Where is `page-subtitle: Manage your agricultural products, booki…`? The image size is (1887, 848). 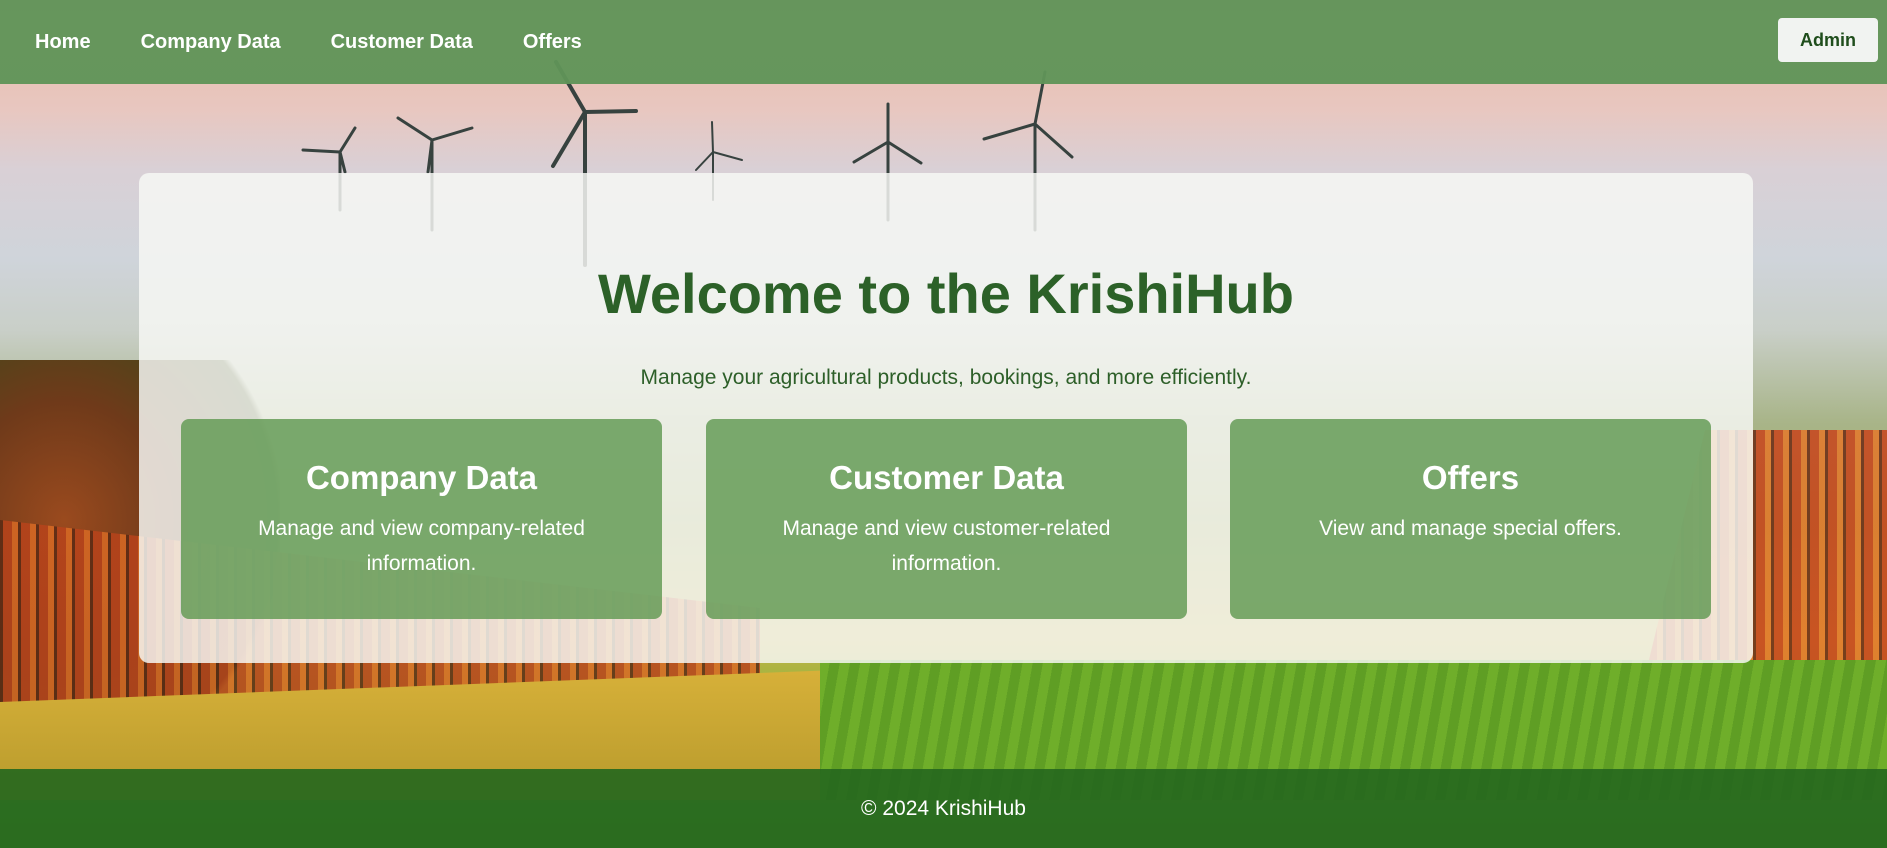 page-subtitle: Manage your agricultural products, booki… is located at coordinates (946, 377).